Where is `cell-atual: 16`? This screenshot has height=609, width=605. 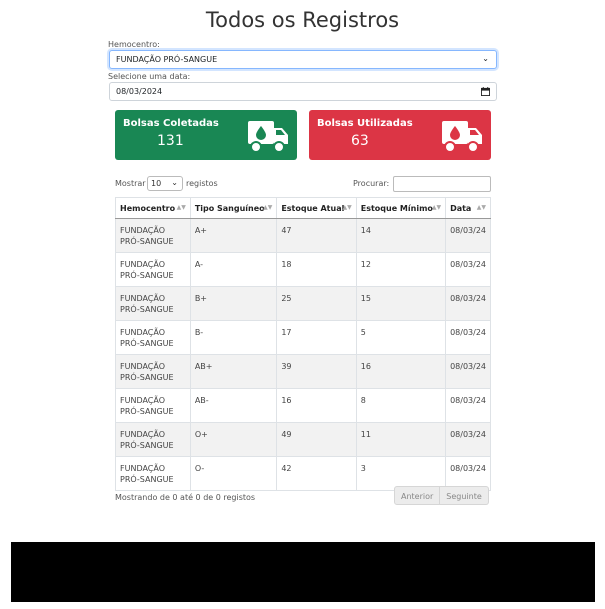 cell-atual: 16 is located at coordinates (316, 405).